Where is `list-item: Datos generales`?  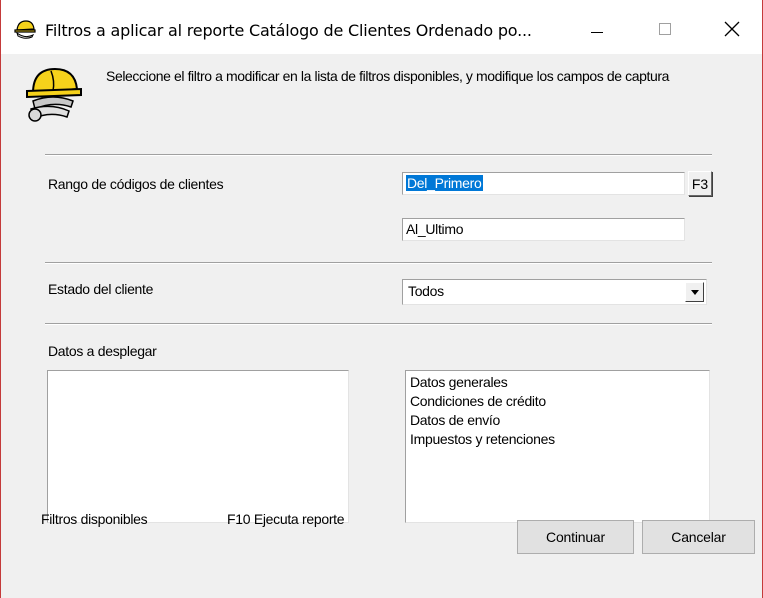 list-item: Datos generales is located at coordinates (557, 382).